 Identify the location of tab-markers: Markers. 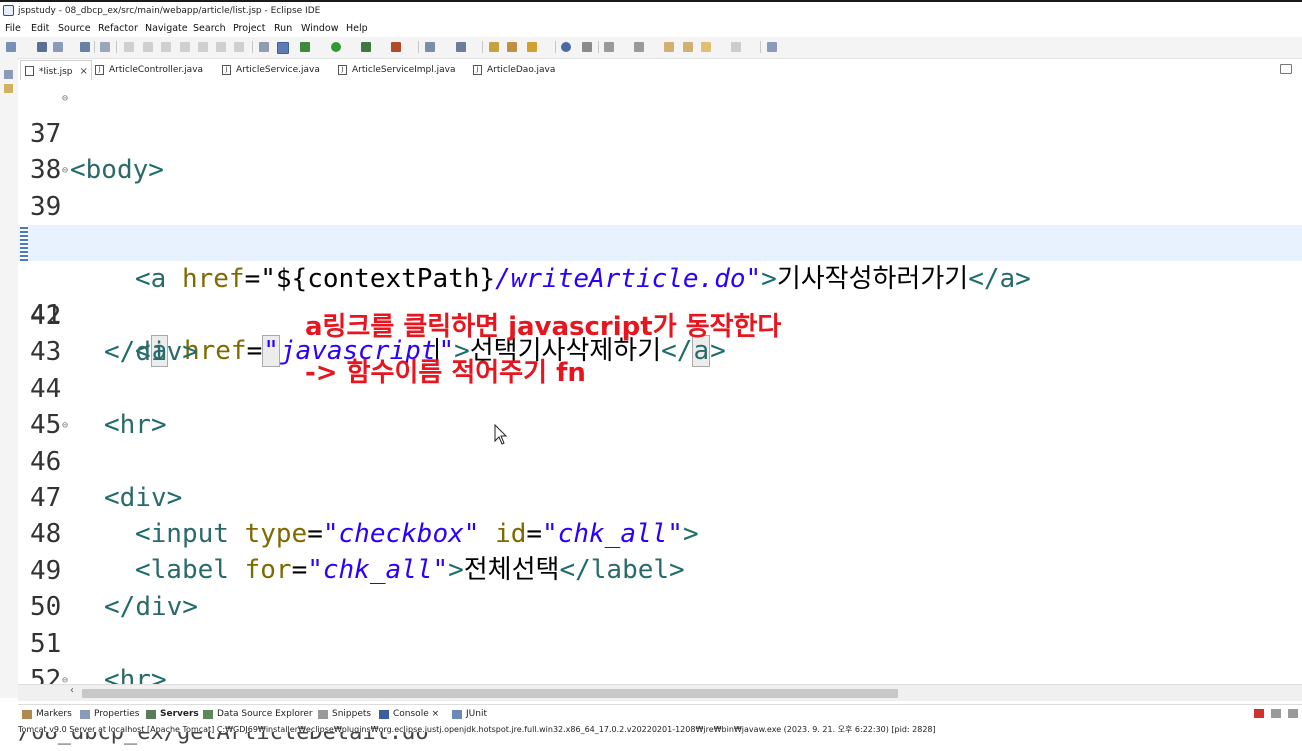
(47, 714).